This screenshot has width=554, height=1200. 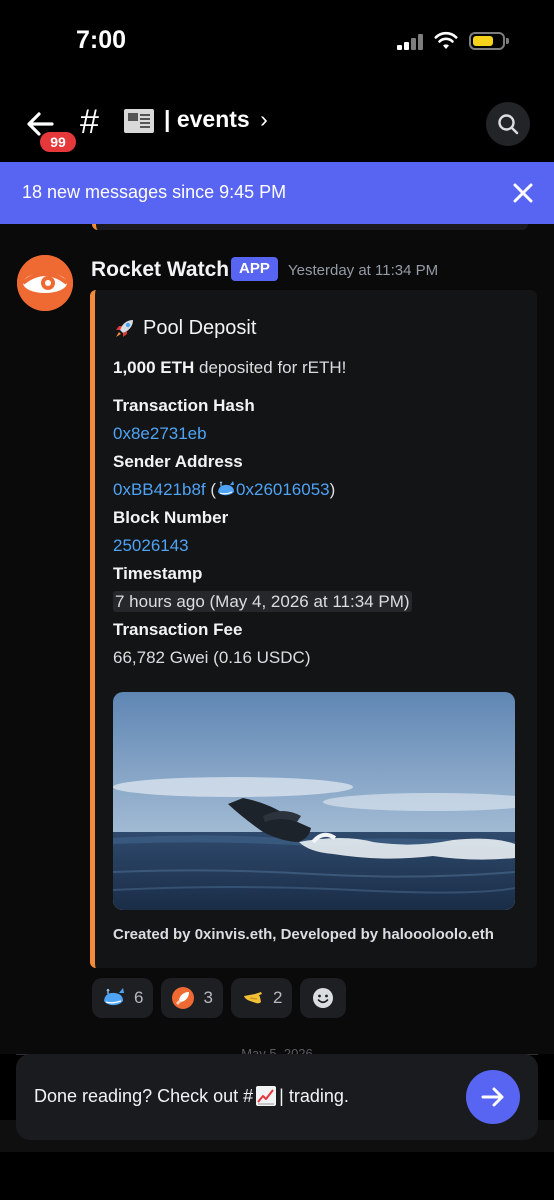 What do you see at coordinates (252, 998) in the screenshot?
I see `pinching-hand-icon` at bounding box center [252, 998].